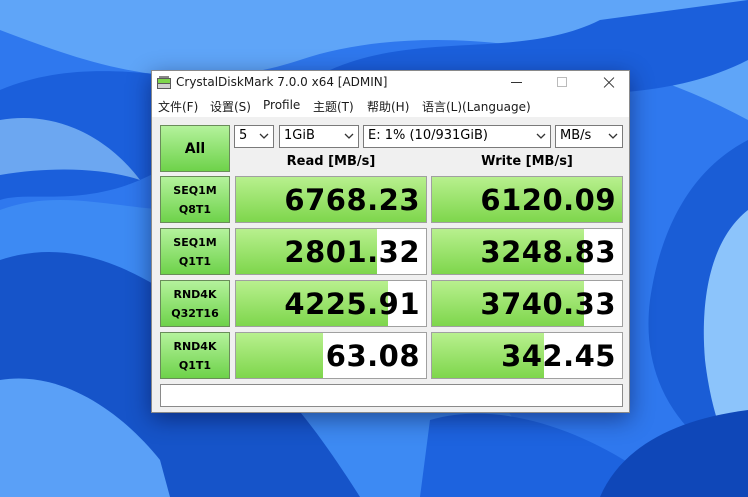  Describe the element at coordinates (280, 355) in the screenshot. I see `read-bar-fill` at that location.